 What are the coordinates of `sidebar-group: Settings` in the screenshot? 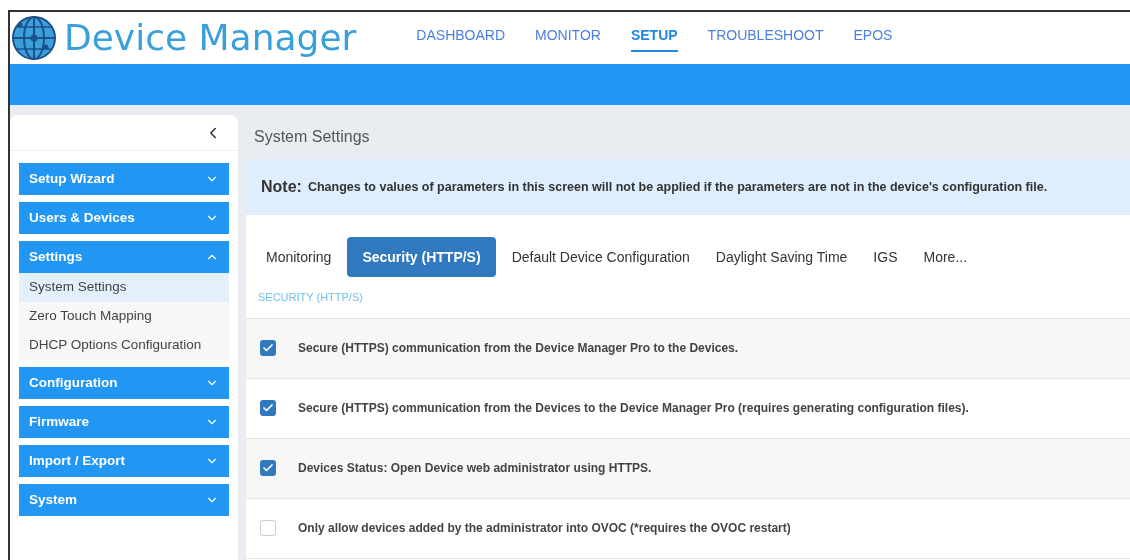 It's located at (124, 257).